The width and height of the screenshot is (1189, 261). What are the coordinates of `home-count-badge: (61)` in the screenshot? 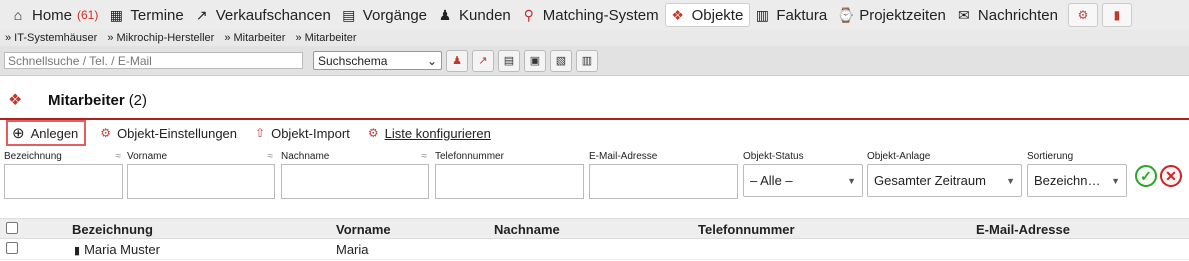 It's located at (88, 15).